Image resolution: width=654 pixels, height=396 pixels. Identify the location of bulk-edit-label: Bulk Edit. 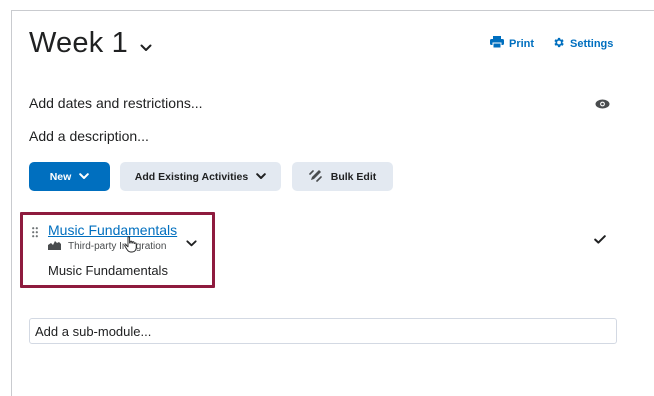
(353, 176).